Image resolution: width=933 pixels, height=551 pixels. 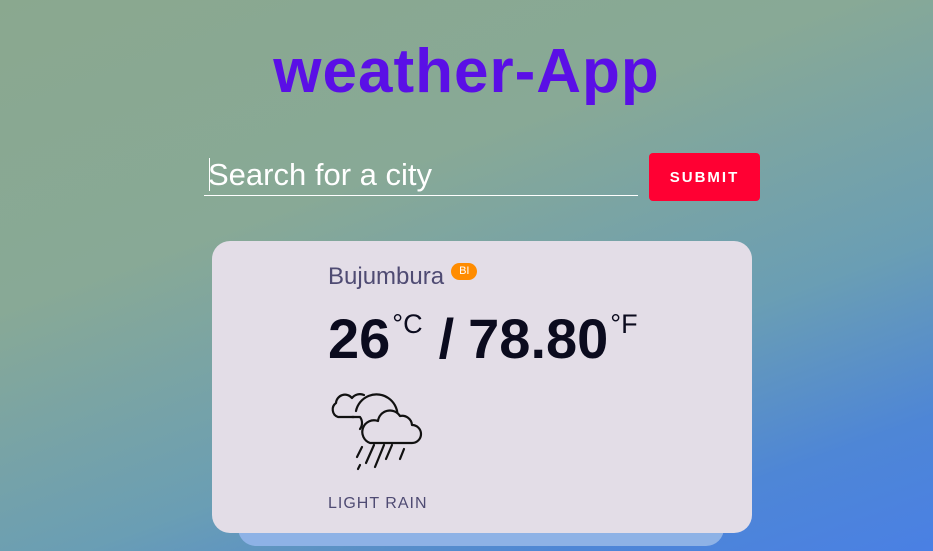 I want to click on cloud-sun-rain-icon, so click(x=377, y=432).